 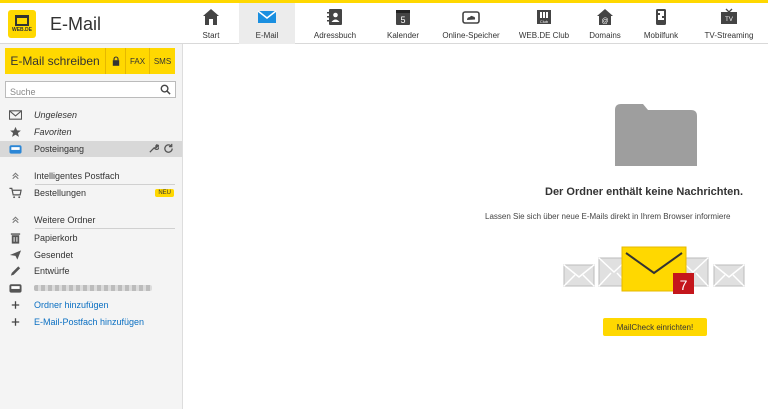 What do you see at coordinates (15, 149) in the screenshot?
I see `inbox-icon` at bounding box center [15, 149].